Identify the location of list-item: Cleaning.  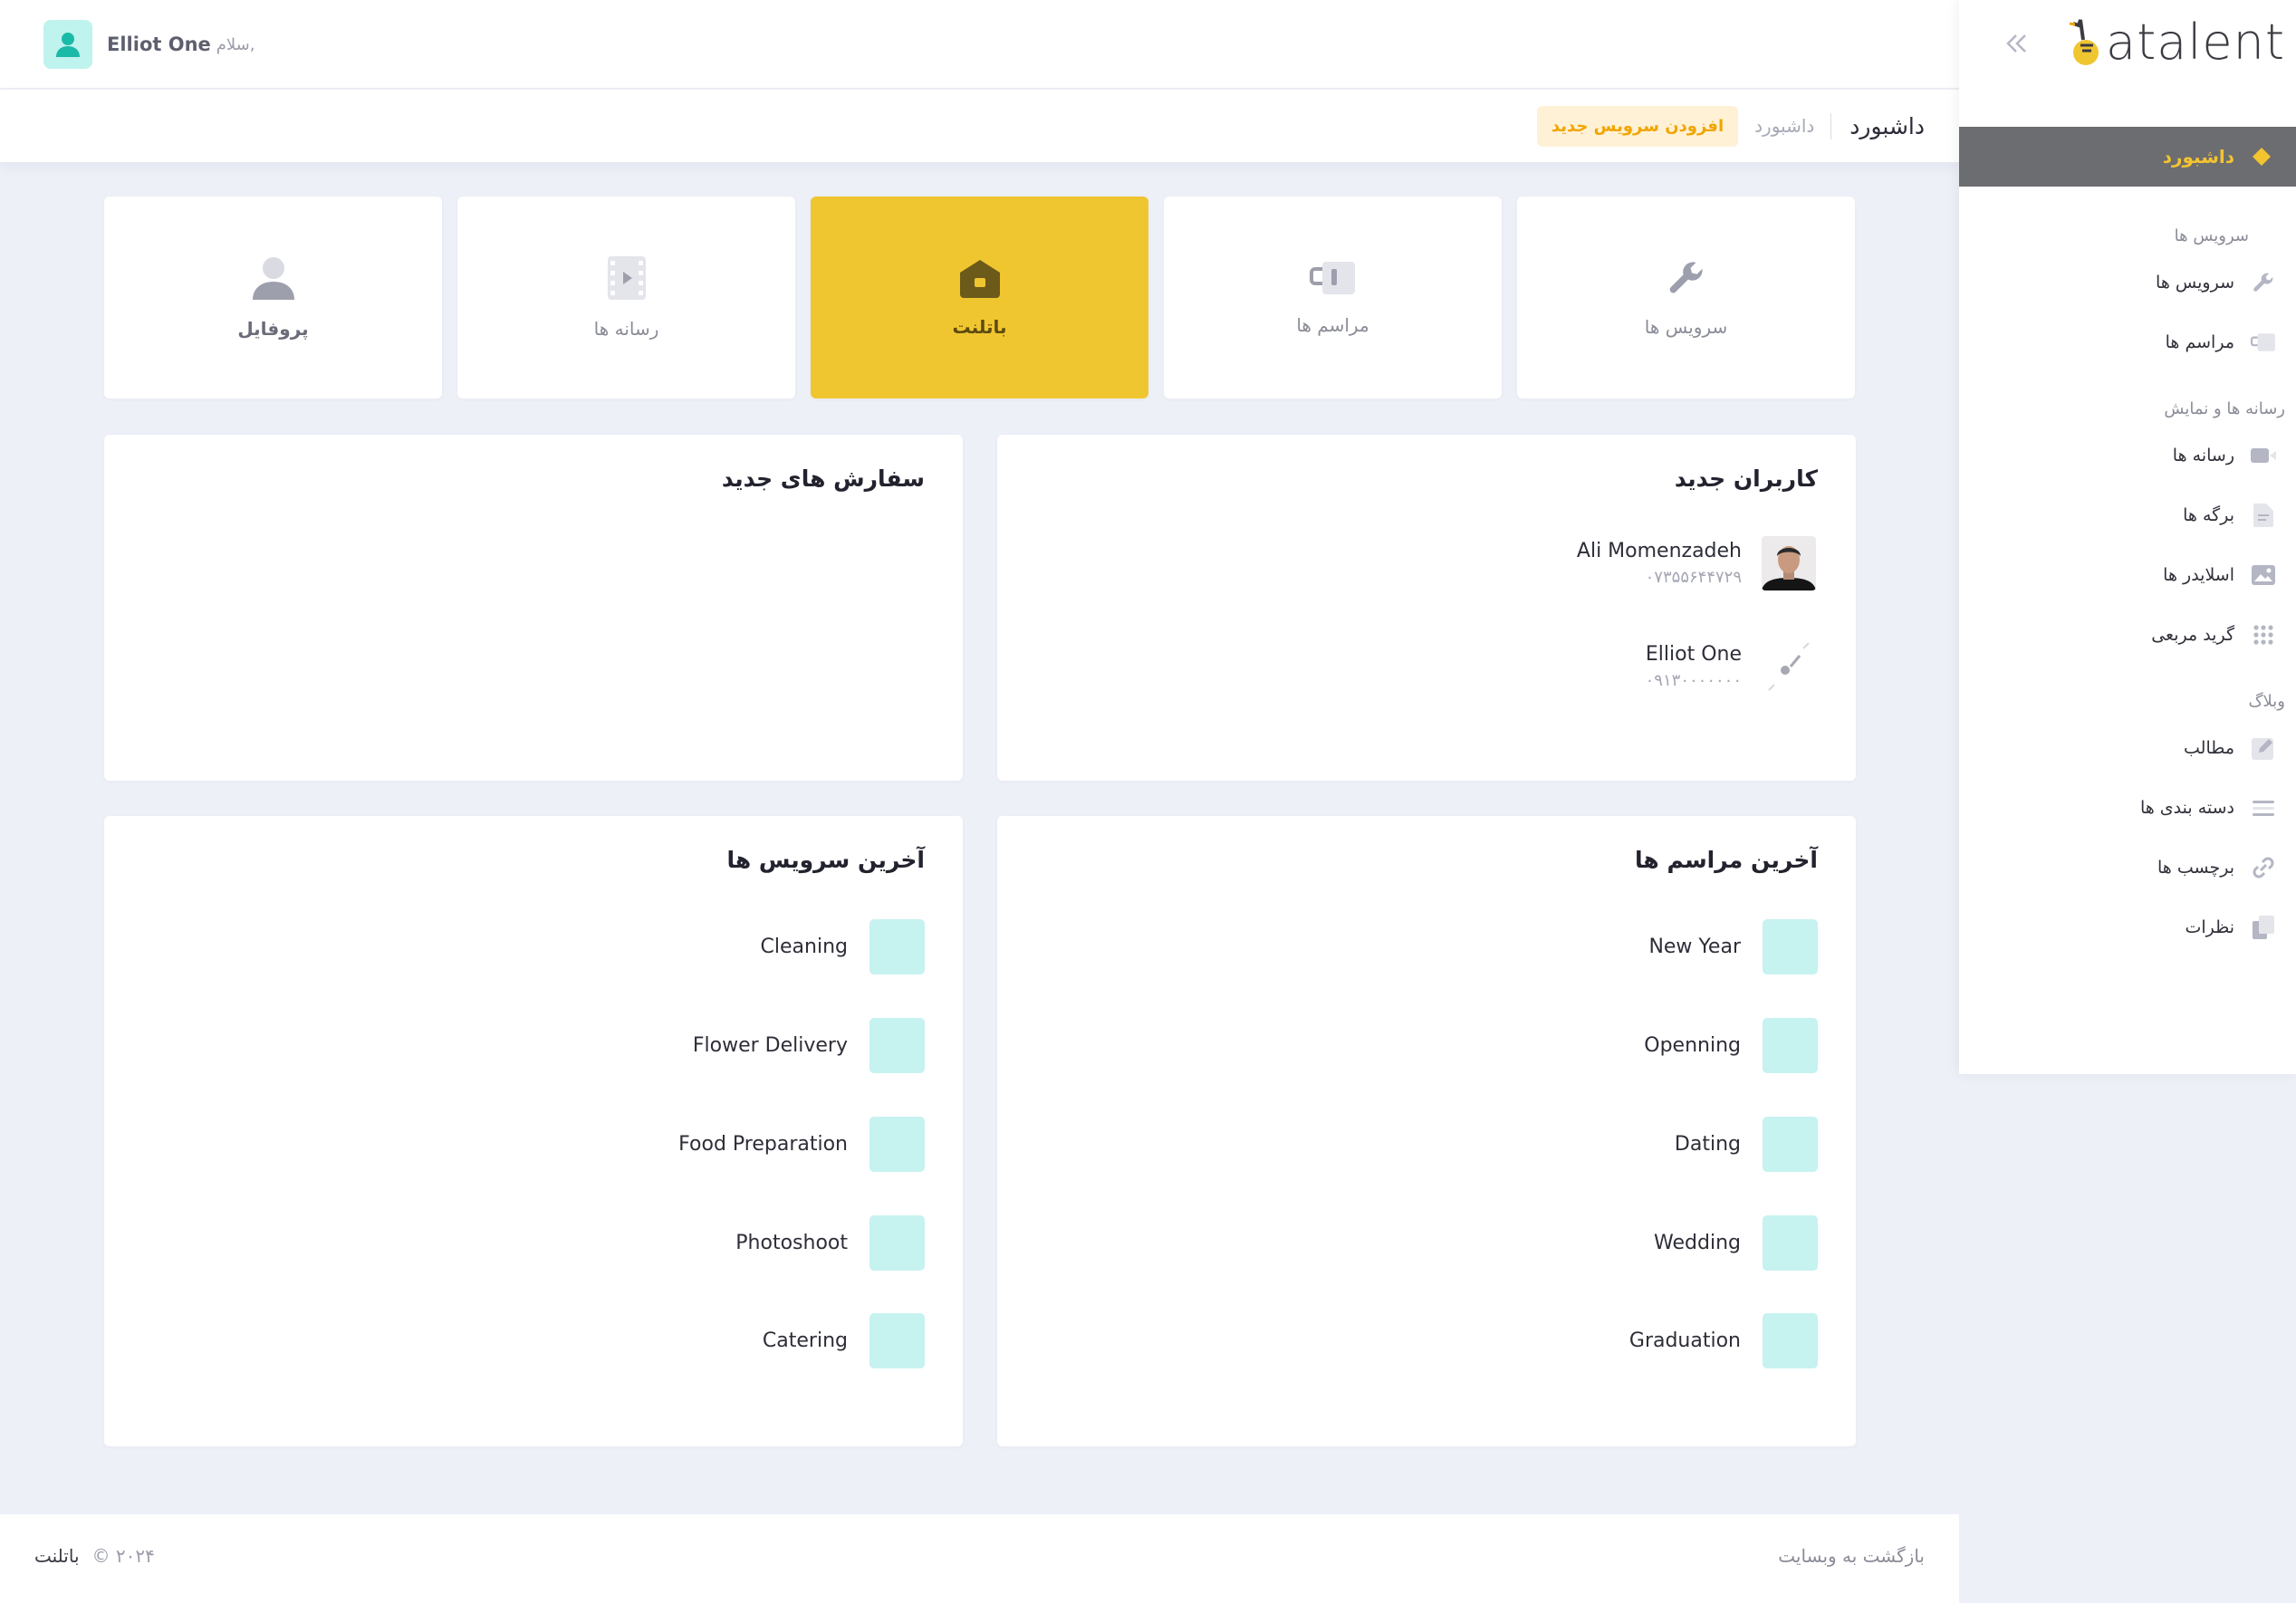
(843, 946).